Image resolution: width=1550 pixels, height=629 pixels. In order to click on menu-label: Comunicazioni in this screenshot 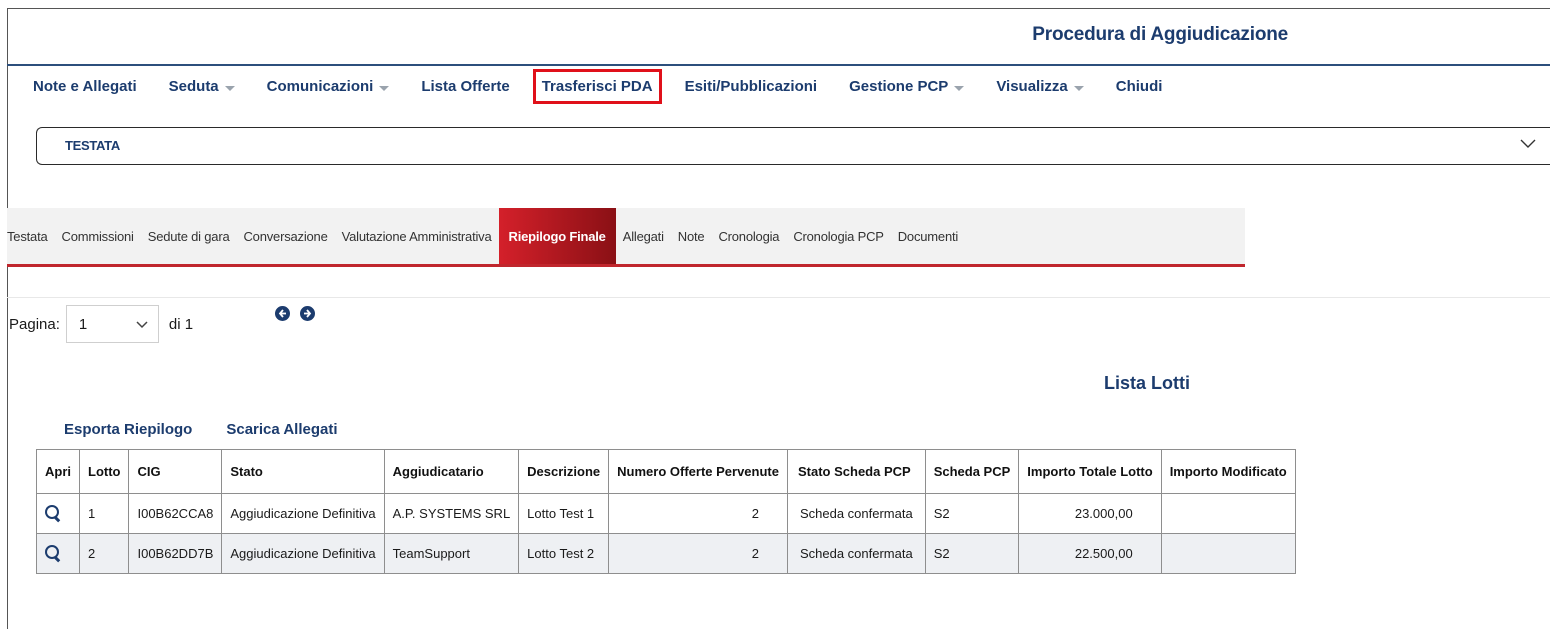, I will do `click(320, 86)`.